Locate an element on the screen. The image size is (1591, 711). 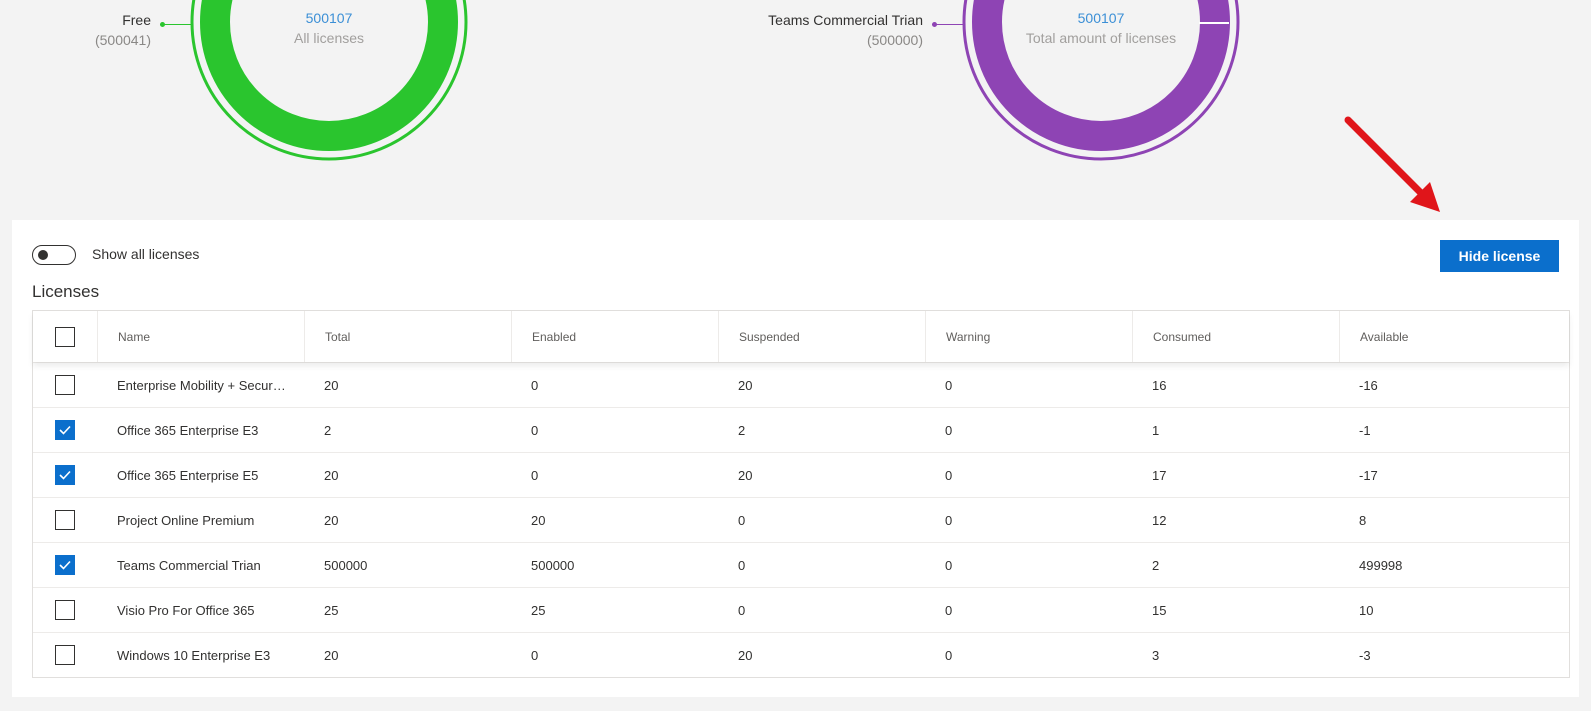
right-legend-count: (500000) is located at coordinates (894, 40).